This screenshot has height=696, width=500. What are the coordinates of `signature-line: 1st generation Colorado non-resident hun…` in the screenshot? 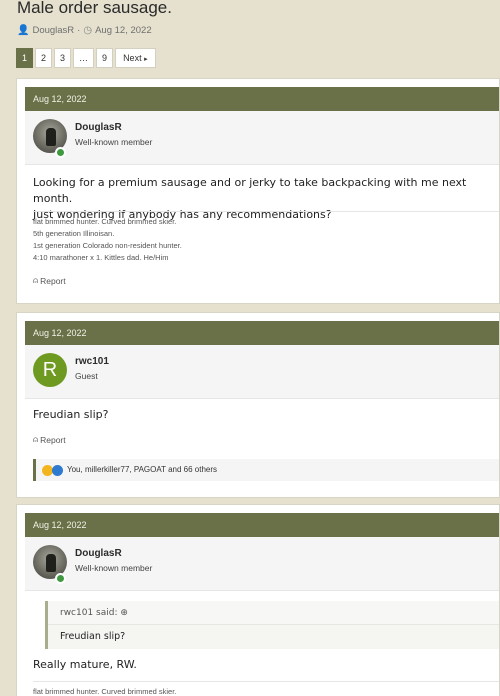 It's located at (107, 245).